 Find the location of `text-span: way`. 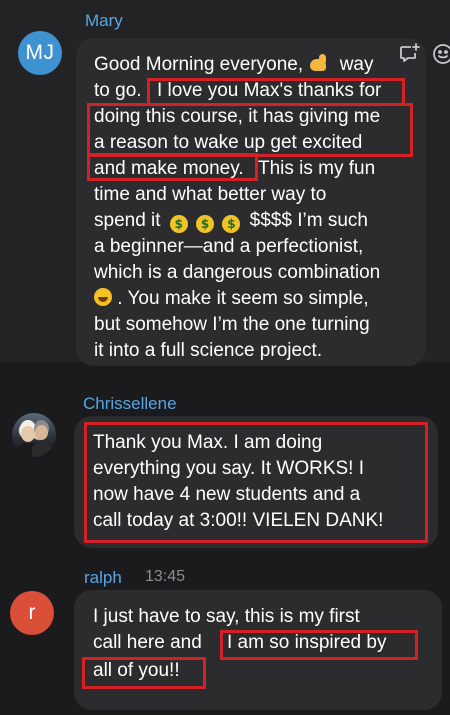

text-span: way is located at coordinates (356, 64).